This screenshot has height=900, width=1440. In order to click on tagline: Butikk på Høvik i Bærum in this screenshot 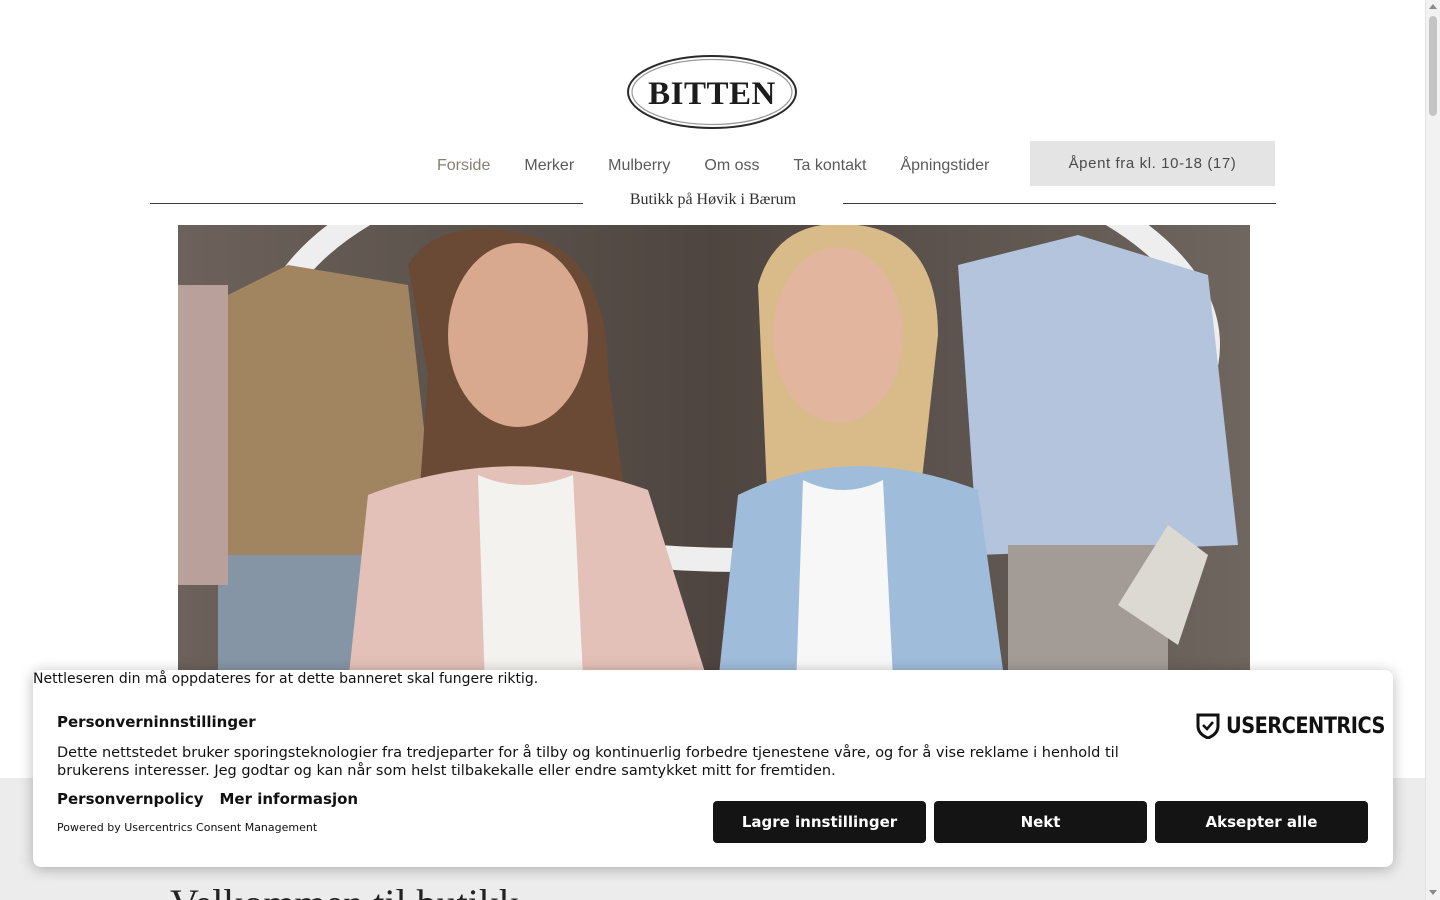, I will do `click(713, 199)`.